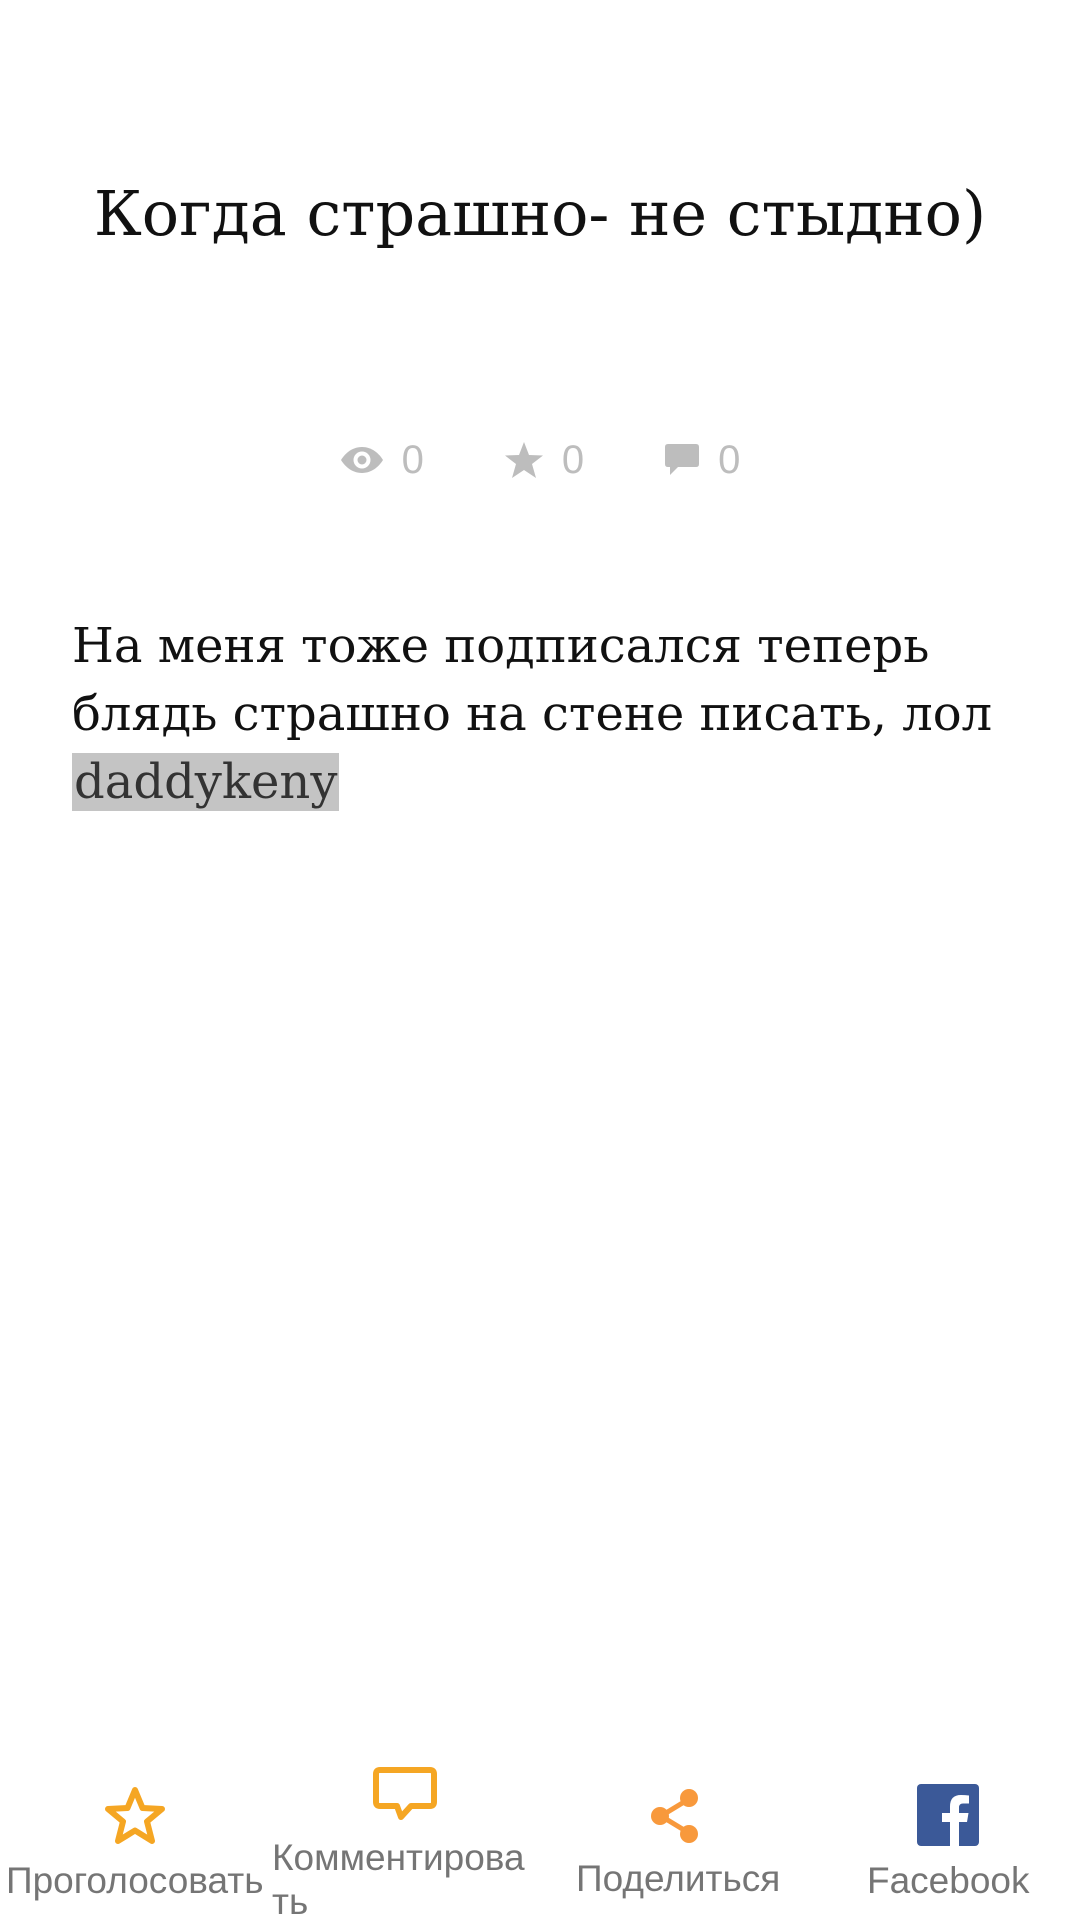 This screenshot has width=1080, height=1924. What do you see at coordinates (405, 1798) in the screenshot?
I see `comment-outline-icon` at bounding box center [405, 1798].